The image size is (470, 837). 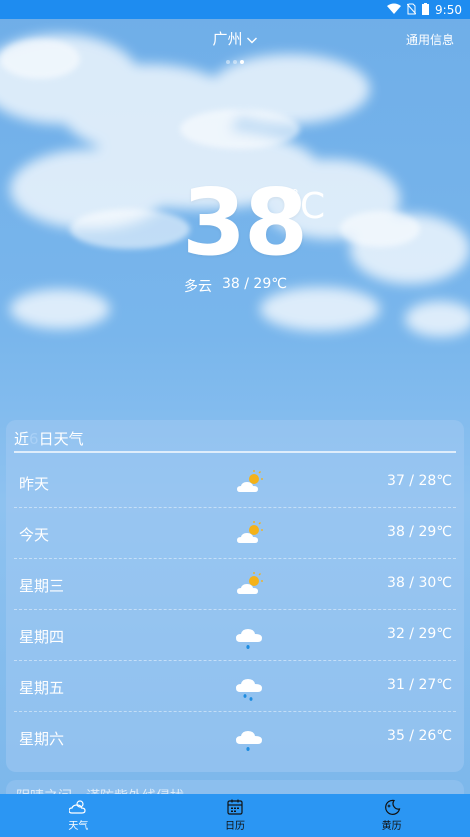 I want to click on forecast-title-suffix: 日天气, so click(x=61, y=439).